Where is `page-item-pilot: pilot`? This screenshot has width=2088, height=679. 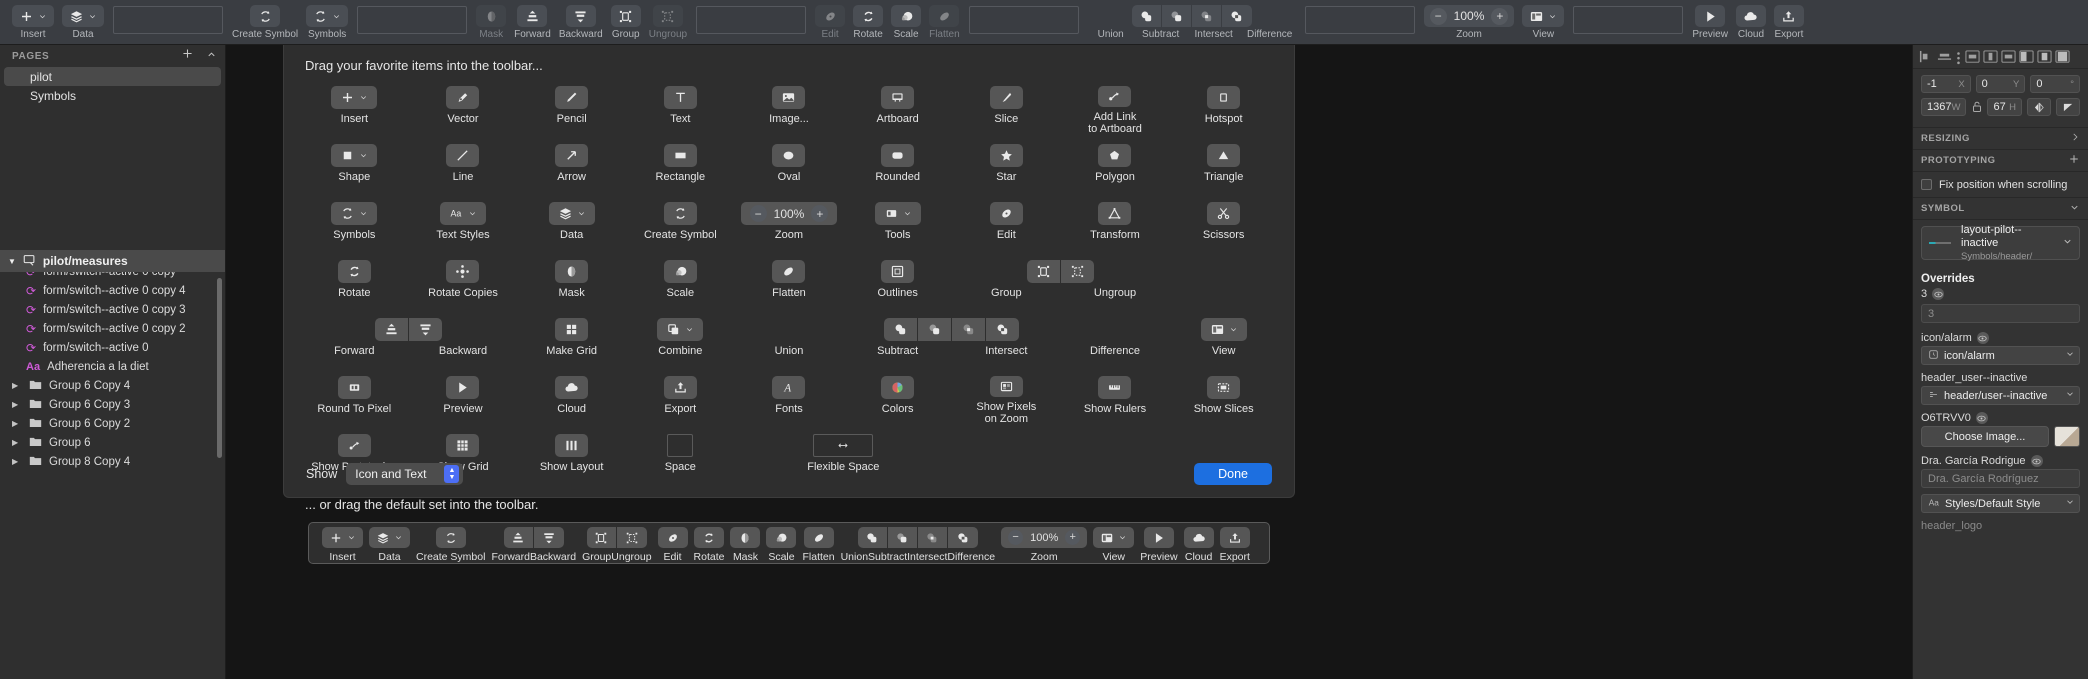
page-item-pilot: pilot is located at coordinates (112, 76).